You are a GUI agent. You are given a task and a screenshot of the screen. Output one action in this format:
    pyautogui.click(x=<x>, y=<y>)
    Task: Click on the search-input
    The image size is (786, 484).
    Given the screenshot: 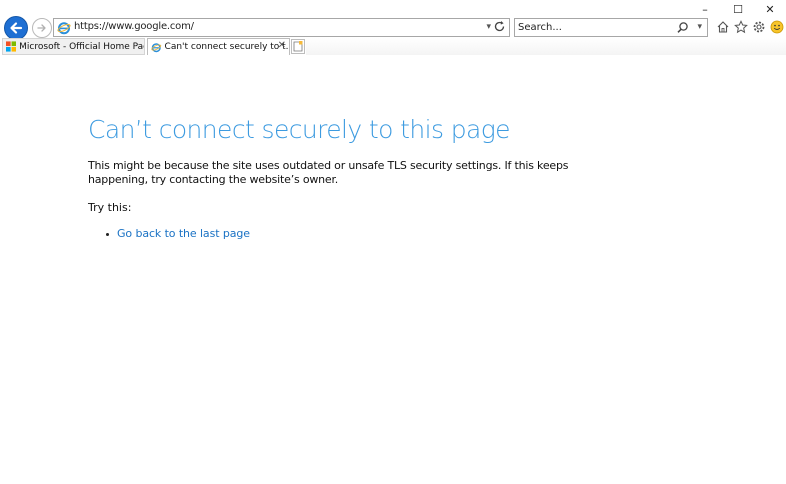 What is the action you would take?
    pyautogui.click(x=593, y=27)
    